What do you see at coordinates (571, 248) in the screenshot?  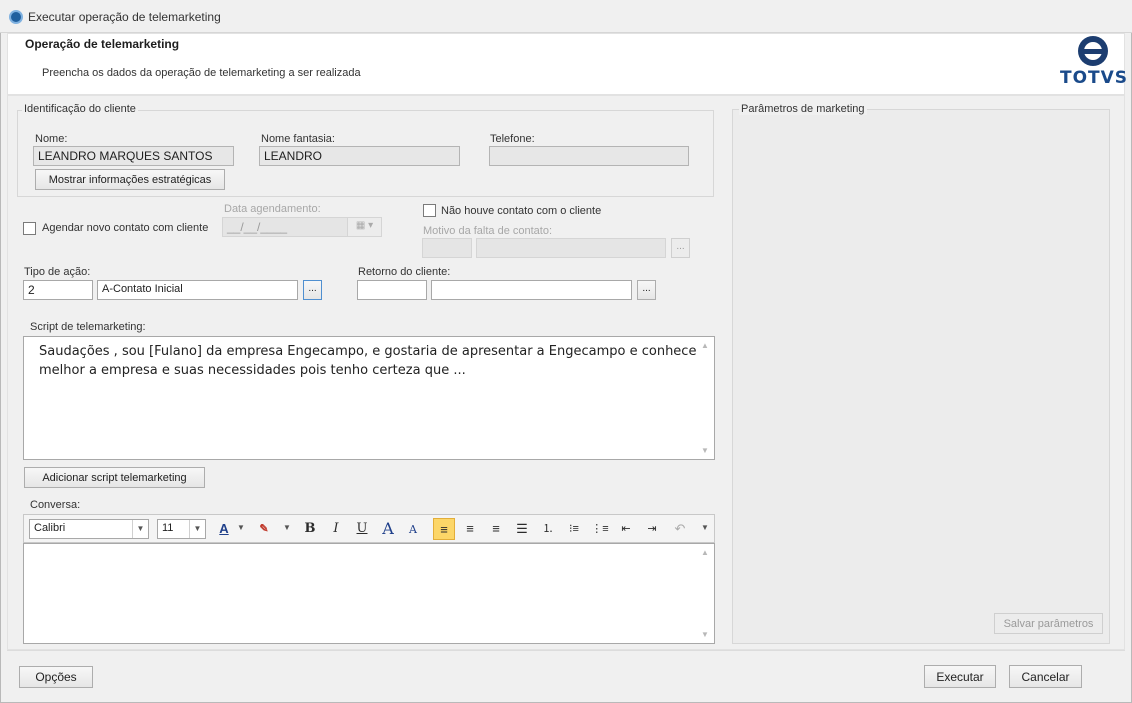 I see `no-contact-reason-description` at bounding box center [571, 248].